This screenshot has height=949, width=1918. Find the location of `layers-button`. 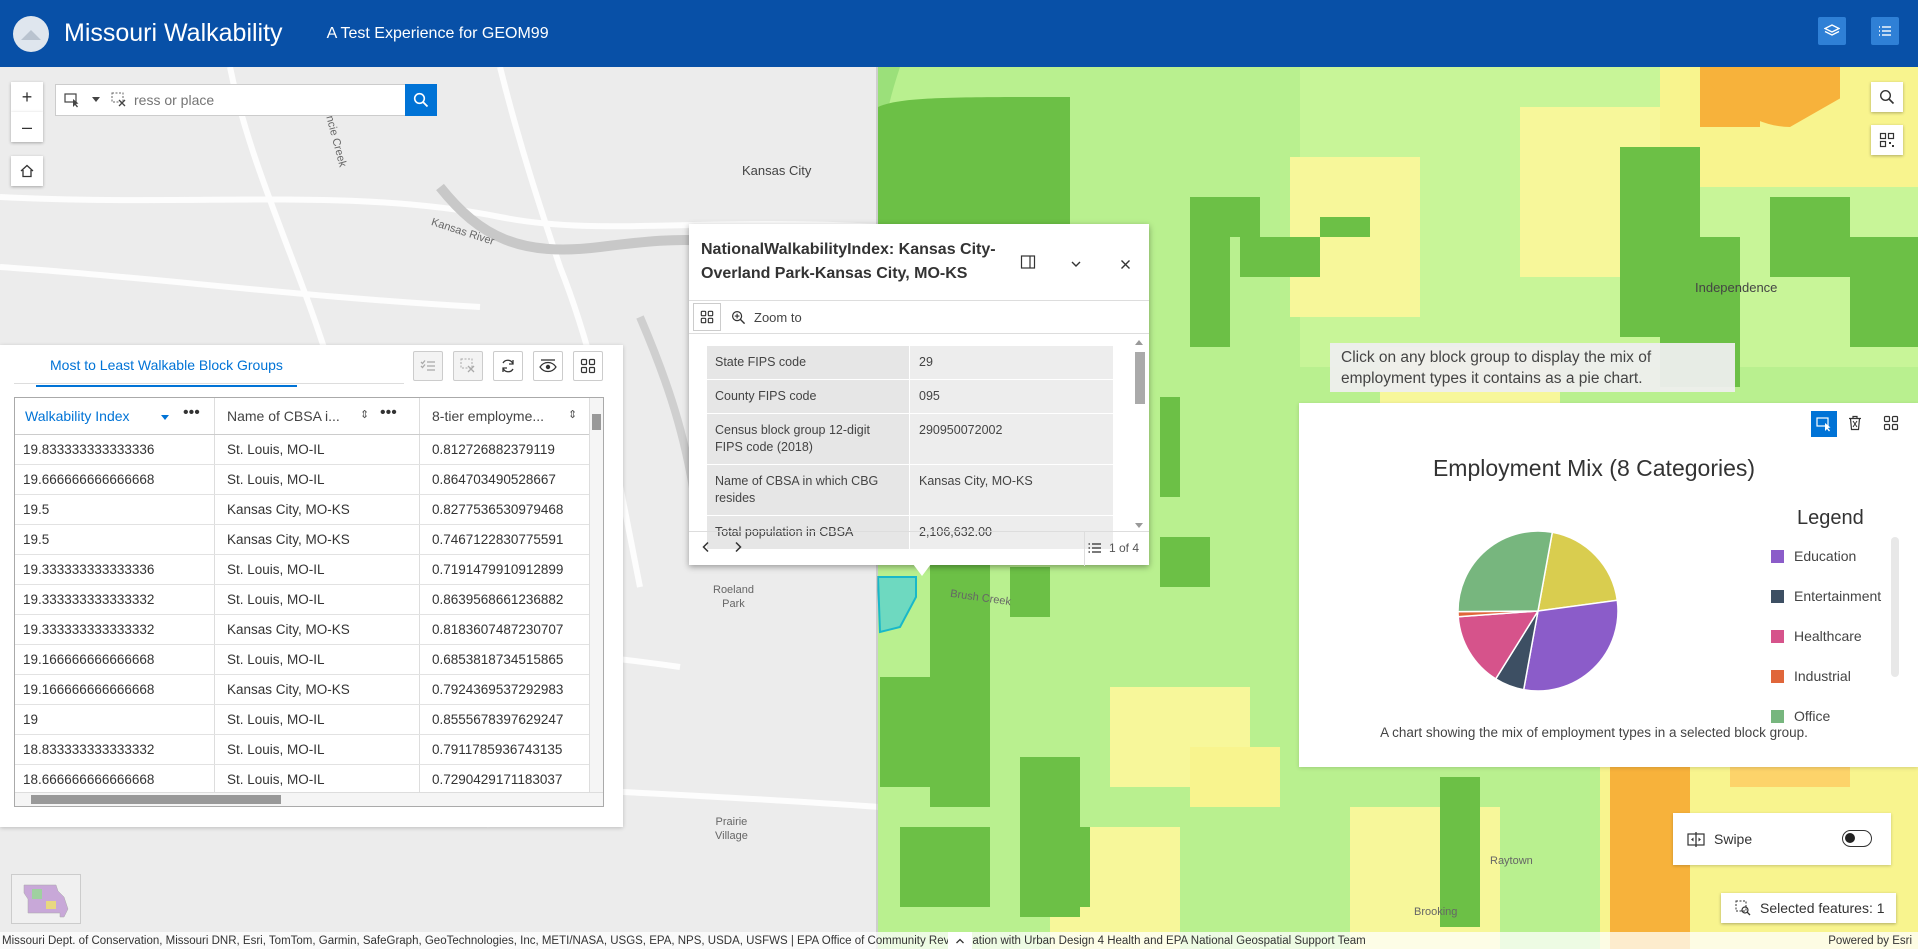

layers-button is located at coordinates (1832, 31).